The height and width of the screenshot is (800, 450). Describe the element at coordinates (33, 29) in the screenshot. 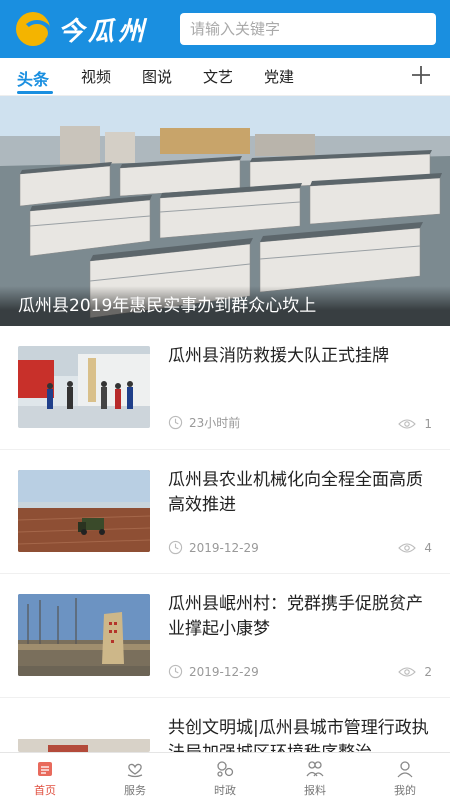

I see `logo-mark-icon` at that location.